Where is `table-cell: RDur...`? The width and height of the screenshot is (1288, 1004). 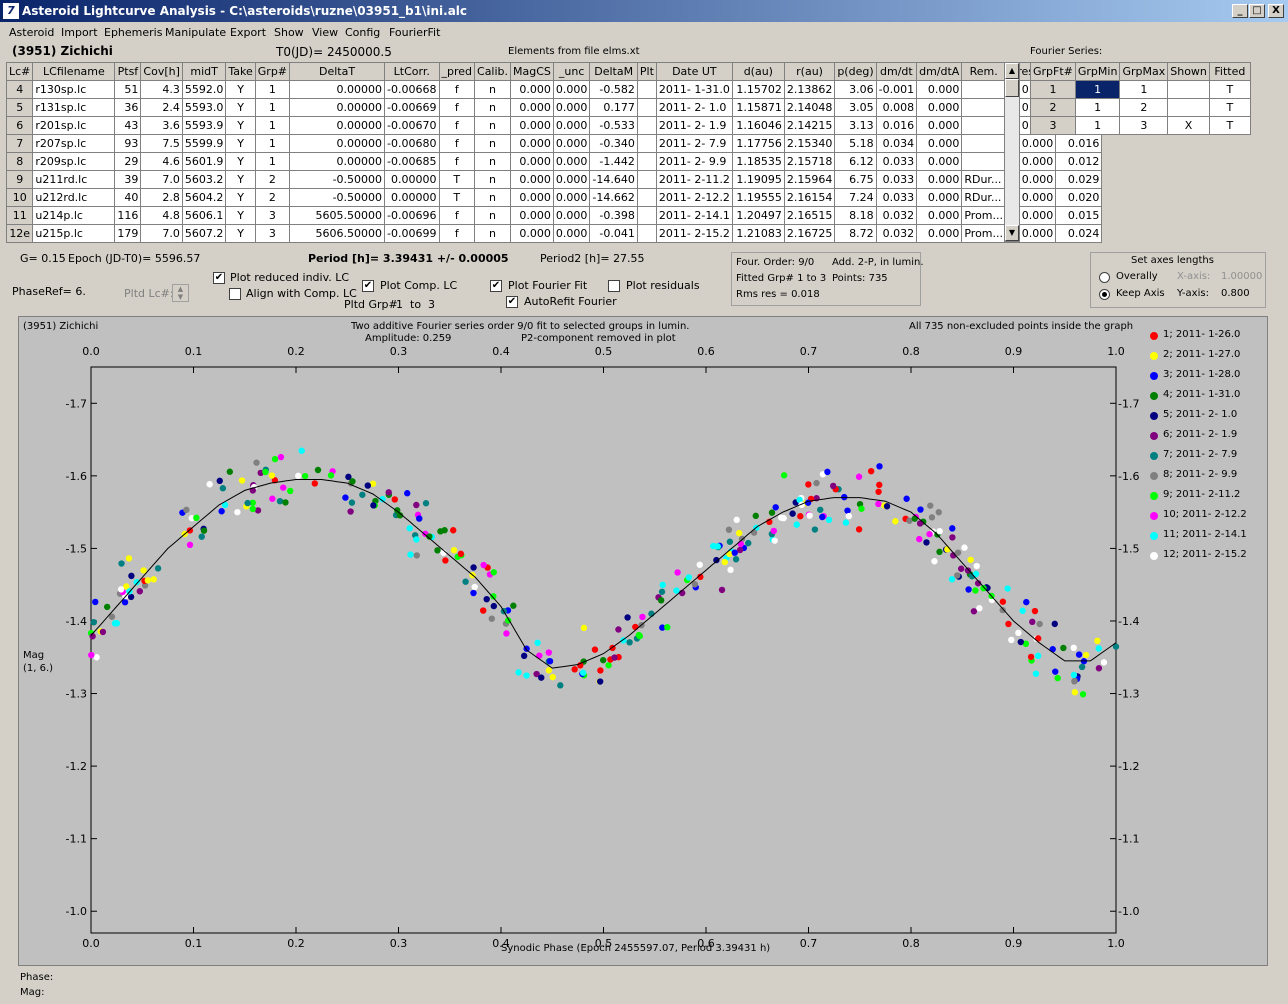 table-cell: RDur... is located at coordinates (983, 179).